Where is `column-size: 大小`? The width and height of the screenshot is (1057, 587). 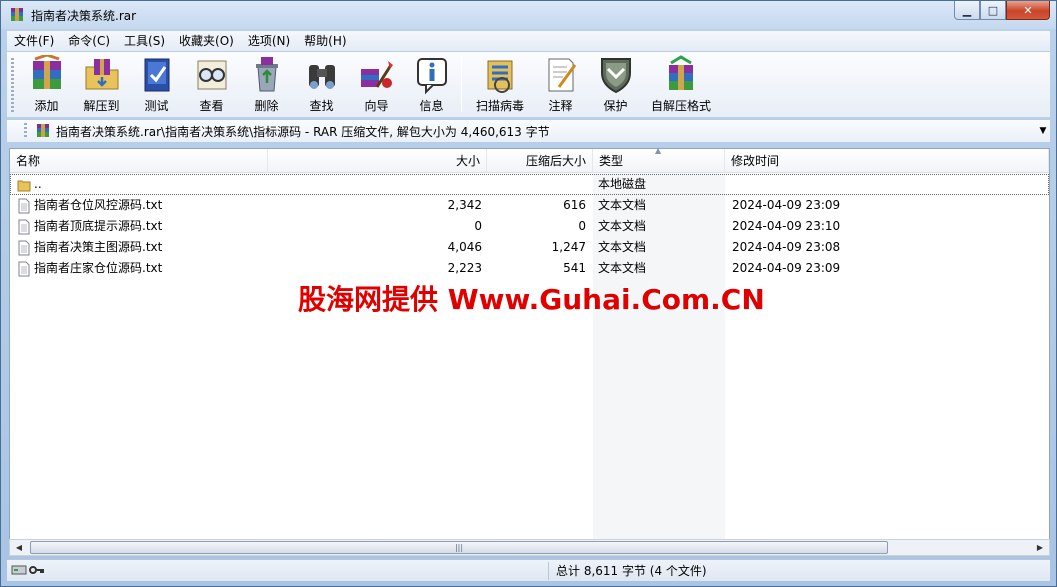 column-size: 大小 is located at coordinates (377, 161).